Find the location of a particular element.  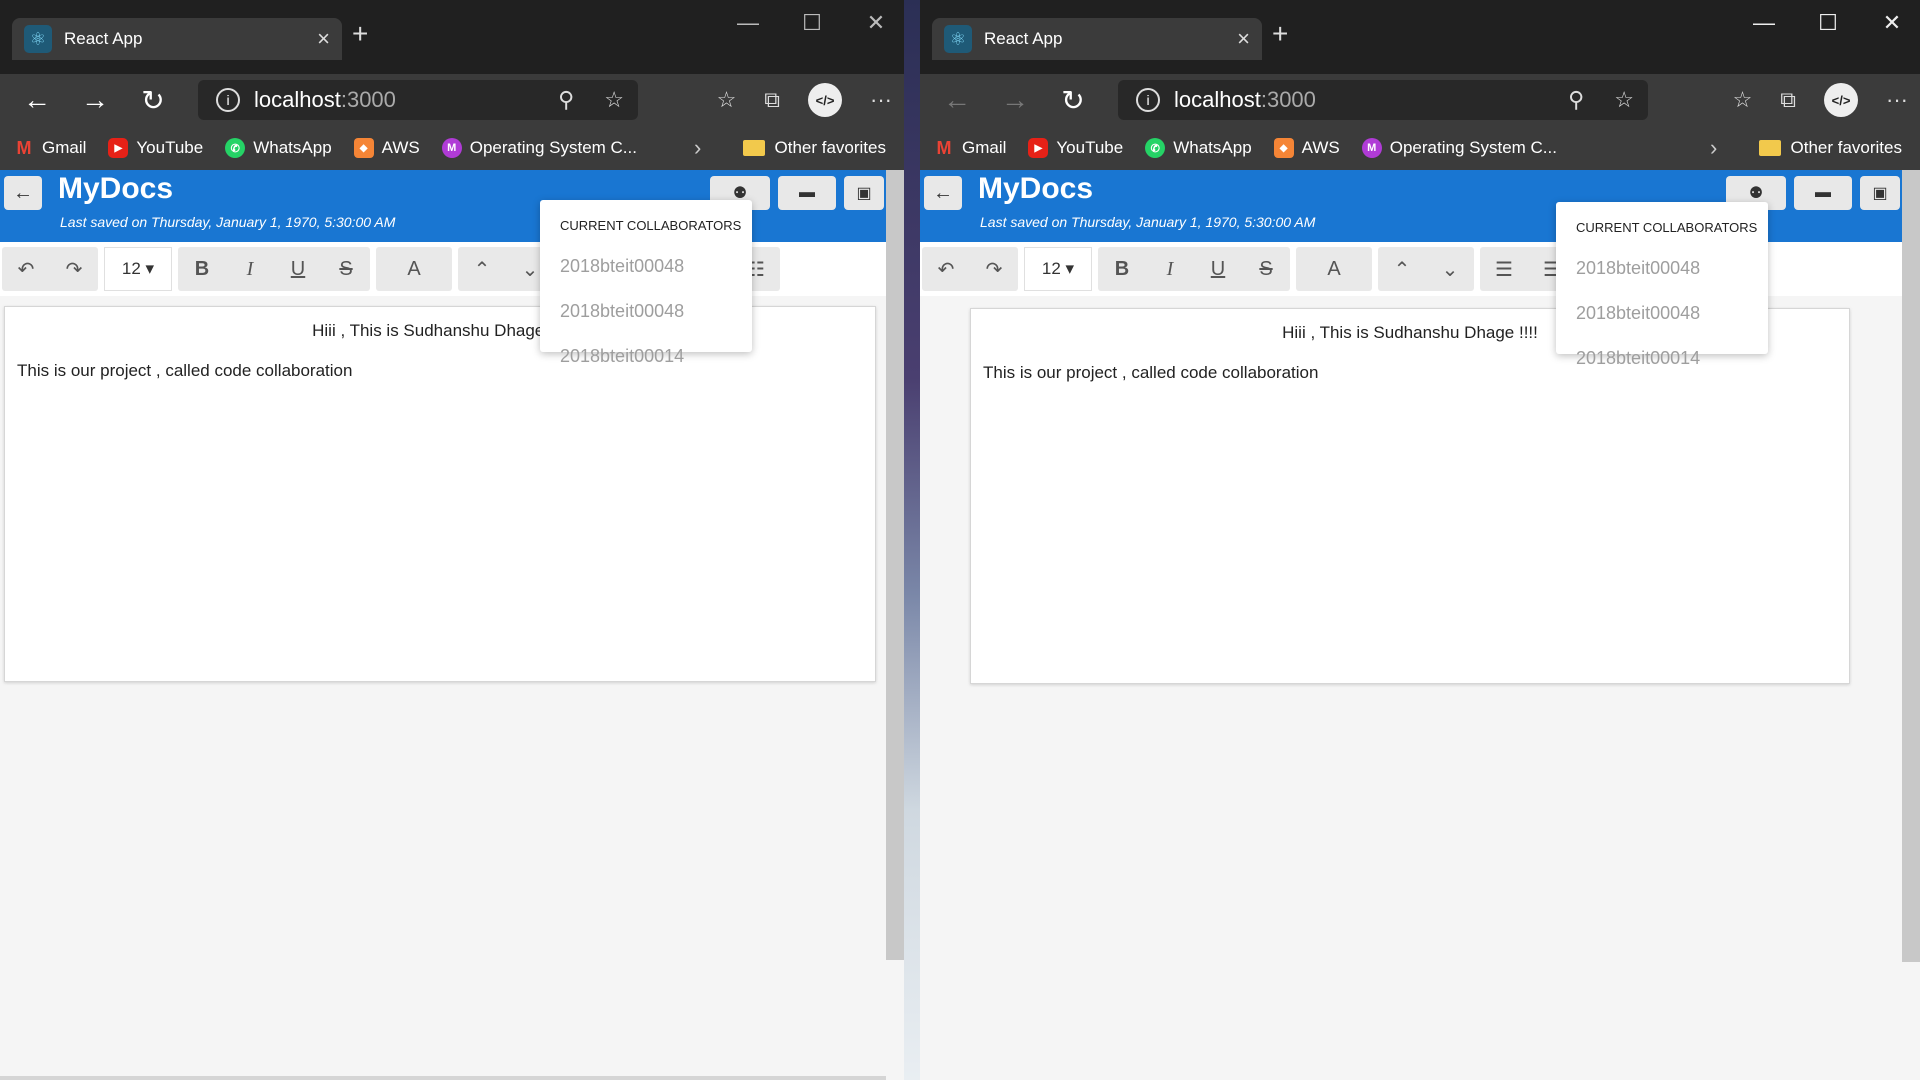

font-size-value: 12 is located at coordinates (131, 268).